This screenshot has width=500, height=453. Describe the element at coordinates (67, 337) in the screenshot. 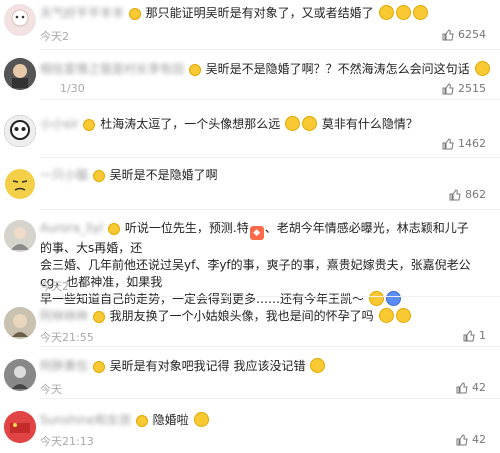

I see `timestamp: 今天21:55` at that location.